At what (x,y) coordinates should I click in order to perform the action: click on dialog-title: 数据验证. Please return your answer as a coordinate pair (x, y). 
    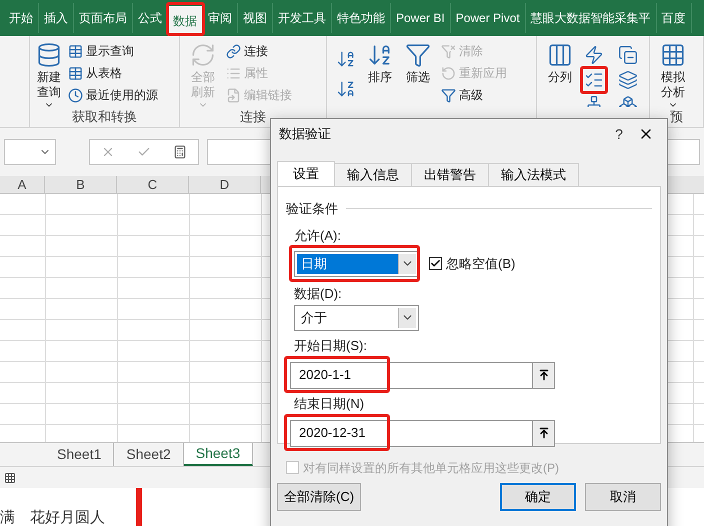
    Looking at the image, I should click on (305, 134).